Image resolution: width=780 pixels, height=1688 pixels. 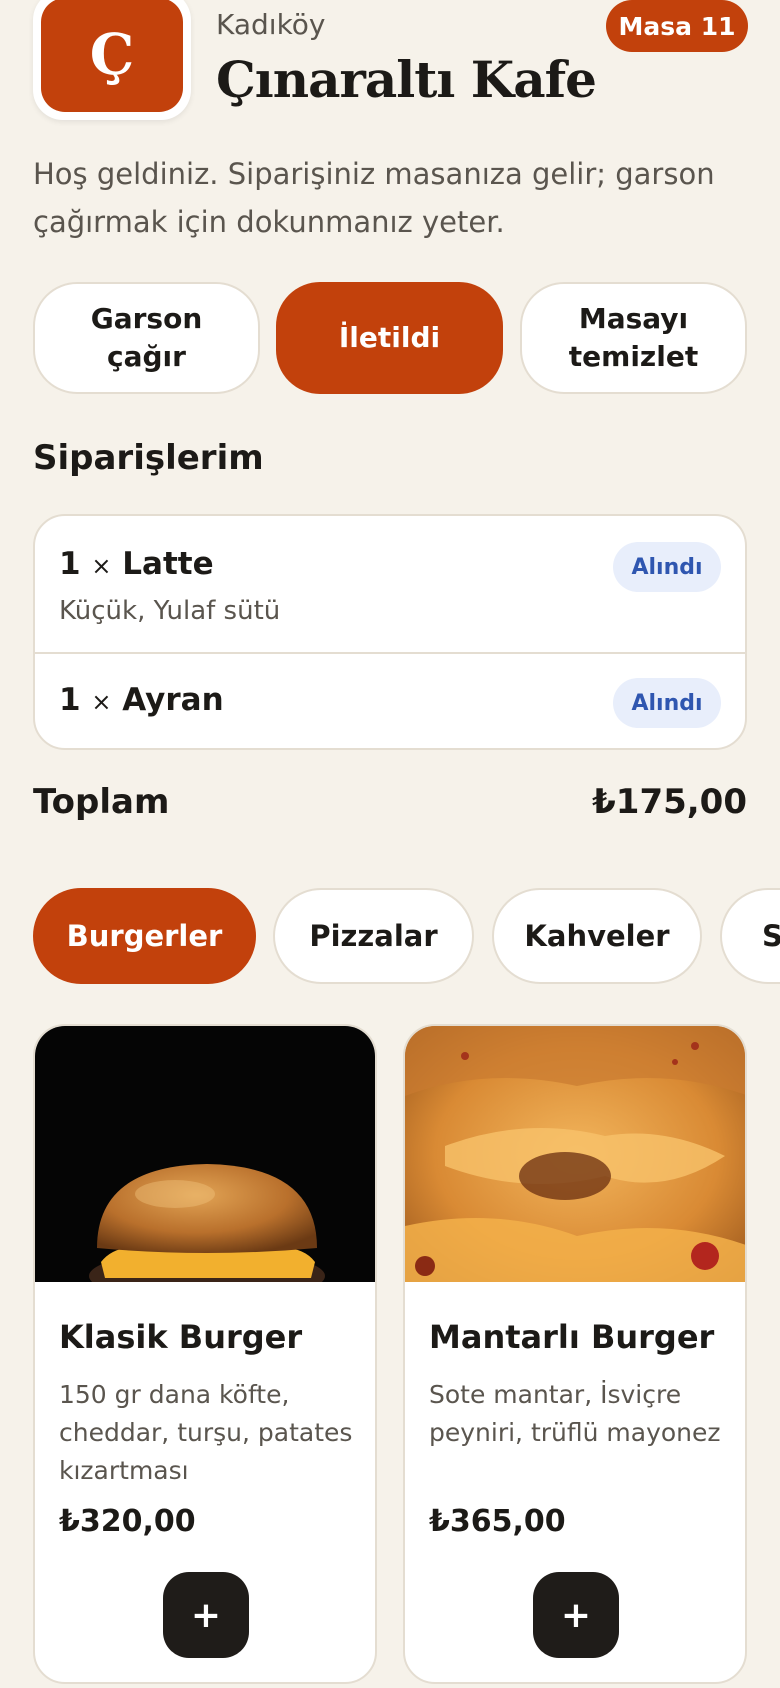 What do you see at coordinates (572, 1337) in the screenshot?
I see `product-name: Mantarlı Burger` at bounding box center [572, 1337].